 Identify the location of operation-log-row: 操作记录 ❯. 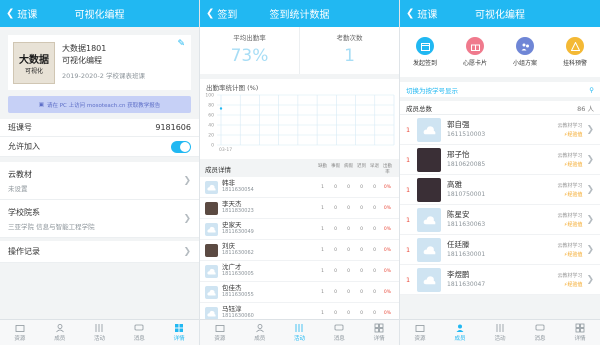
(99, 252).